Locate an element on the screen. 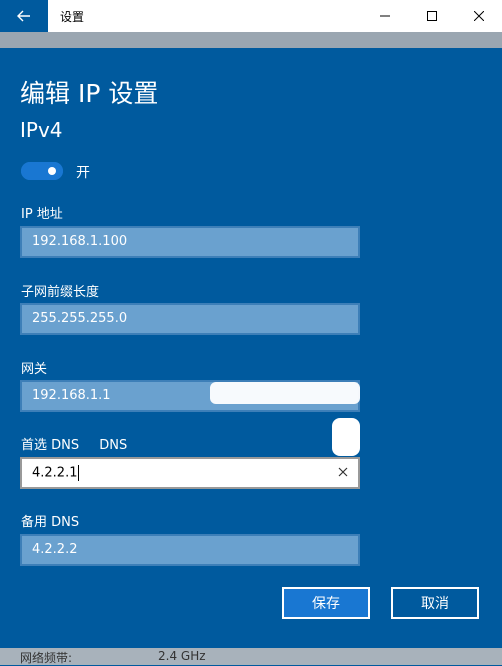 The image size is (502, 666). maximize-button is located at coordinates (432, 16).